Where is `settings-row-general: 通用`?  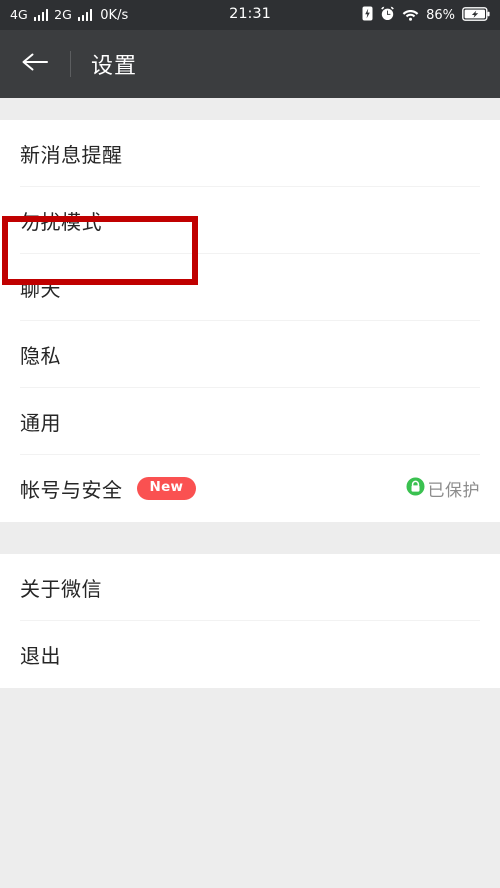
settings-row-general: 通用 is located at coordinates (250, 421).